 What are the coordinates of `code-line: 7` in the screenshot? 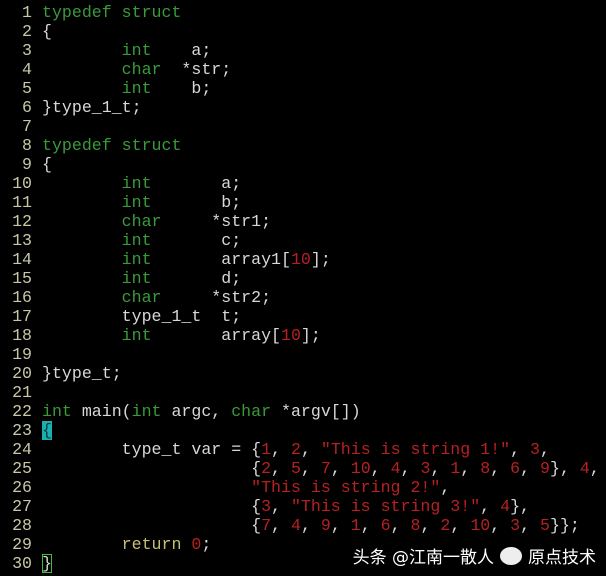 It's located at (300, 126).